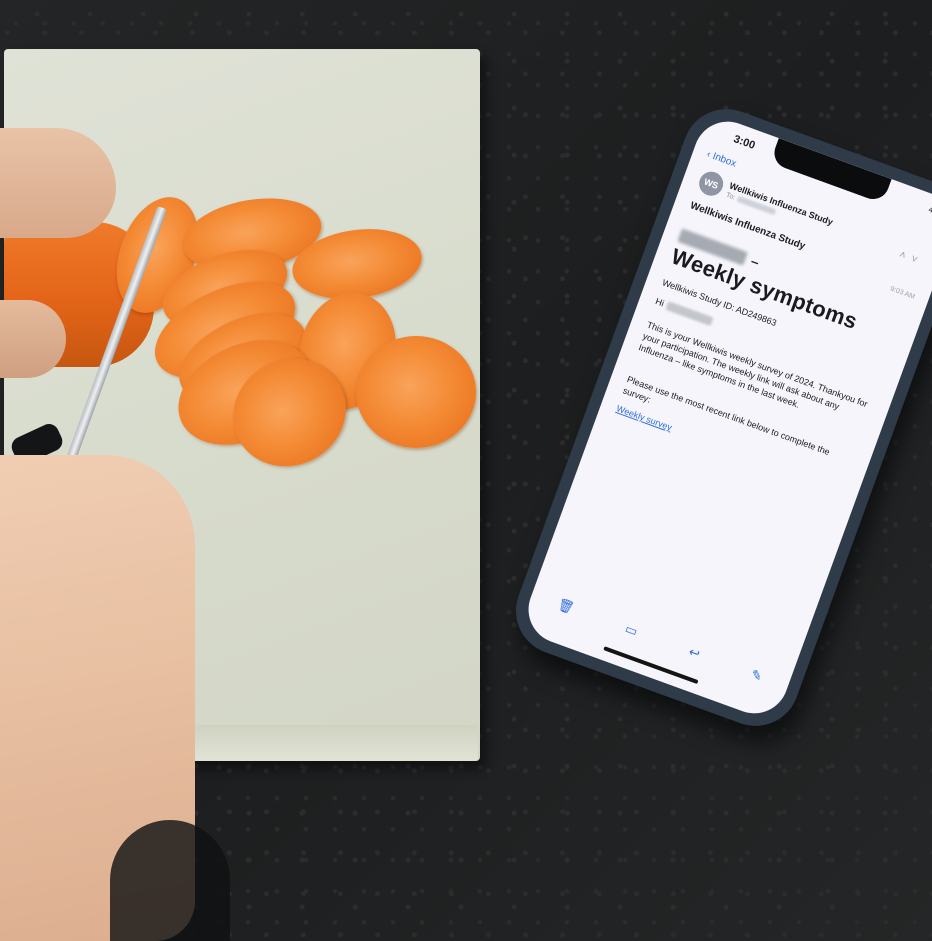  What do you see at coordinates (917, 261) in the screenshot?
I see `chevron-down-icon: ˅` at bounding box center [917, 261].